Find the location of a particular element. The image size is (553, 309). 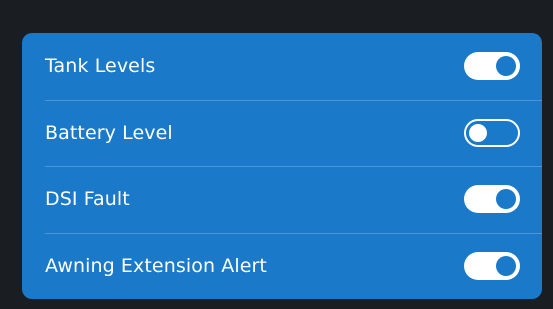

battery-level-toggle is located at coordinates (492, 132).